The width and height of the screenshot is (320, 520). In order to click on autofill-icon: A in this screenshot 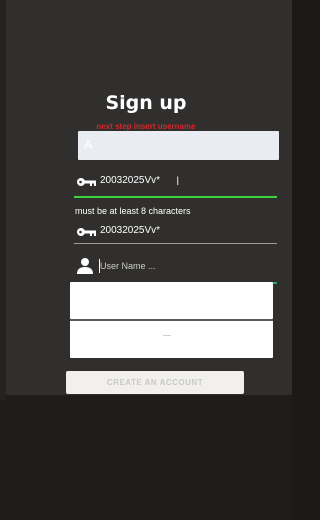, I will do `click(88, 144)`.